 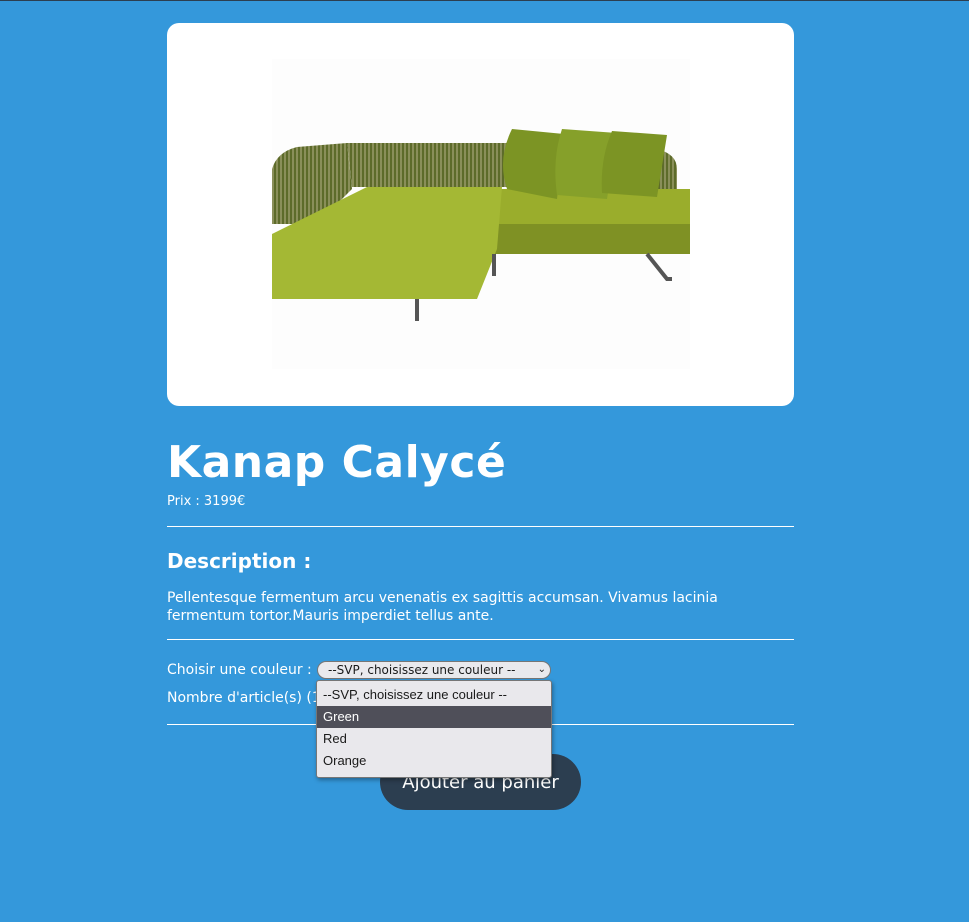 What do you see at coordinates (220, 501) in the screenshot?
I see `price-value: 3199` at bounding box center [220, 501].